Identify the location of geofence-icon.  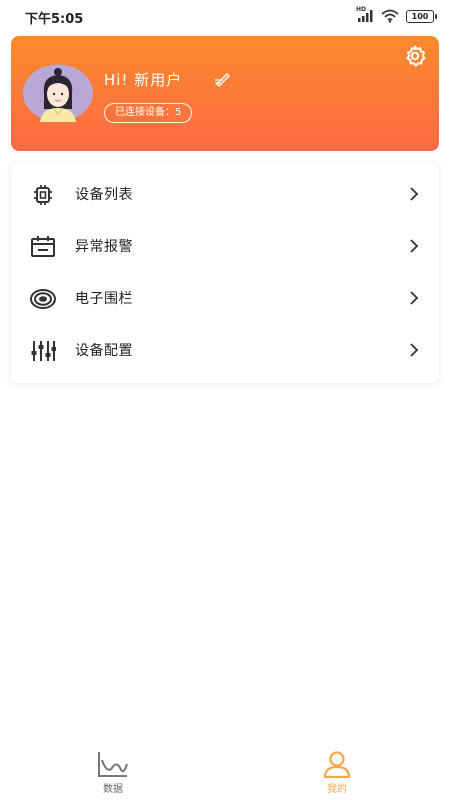
(43, 299).